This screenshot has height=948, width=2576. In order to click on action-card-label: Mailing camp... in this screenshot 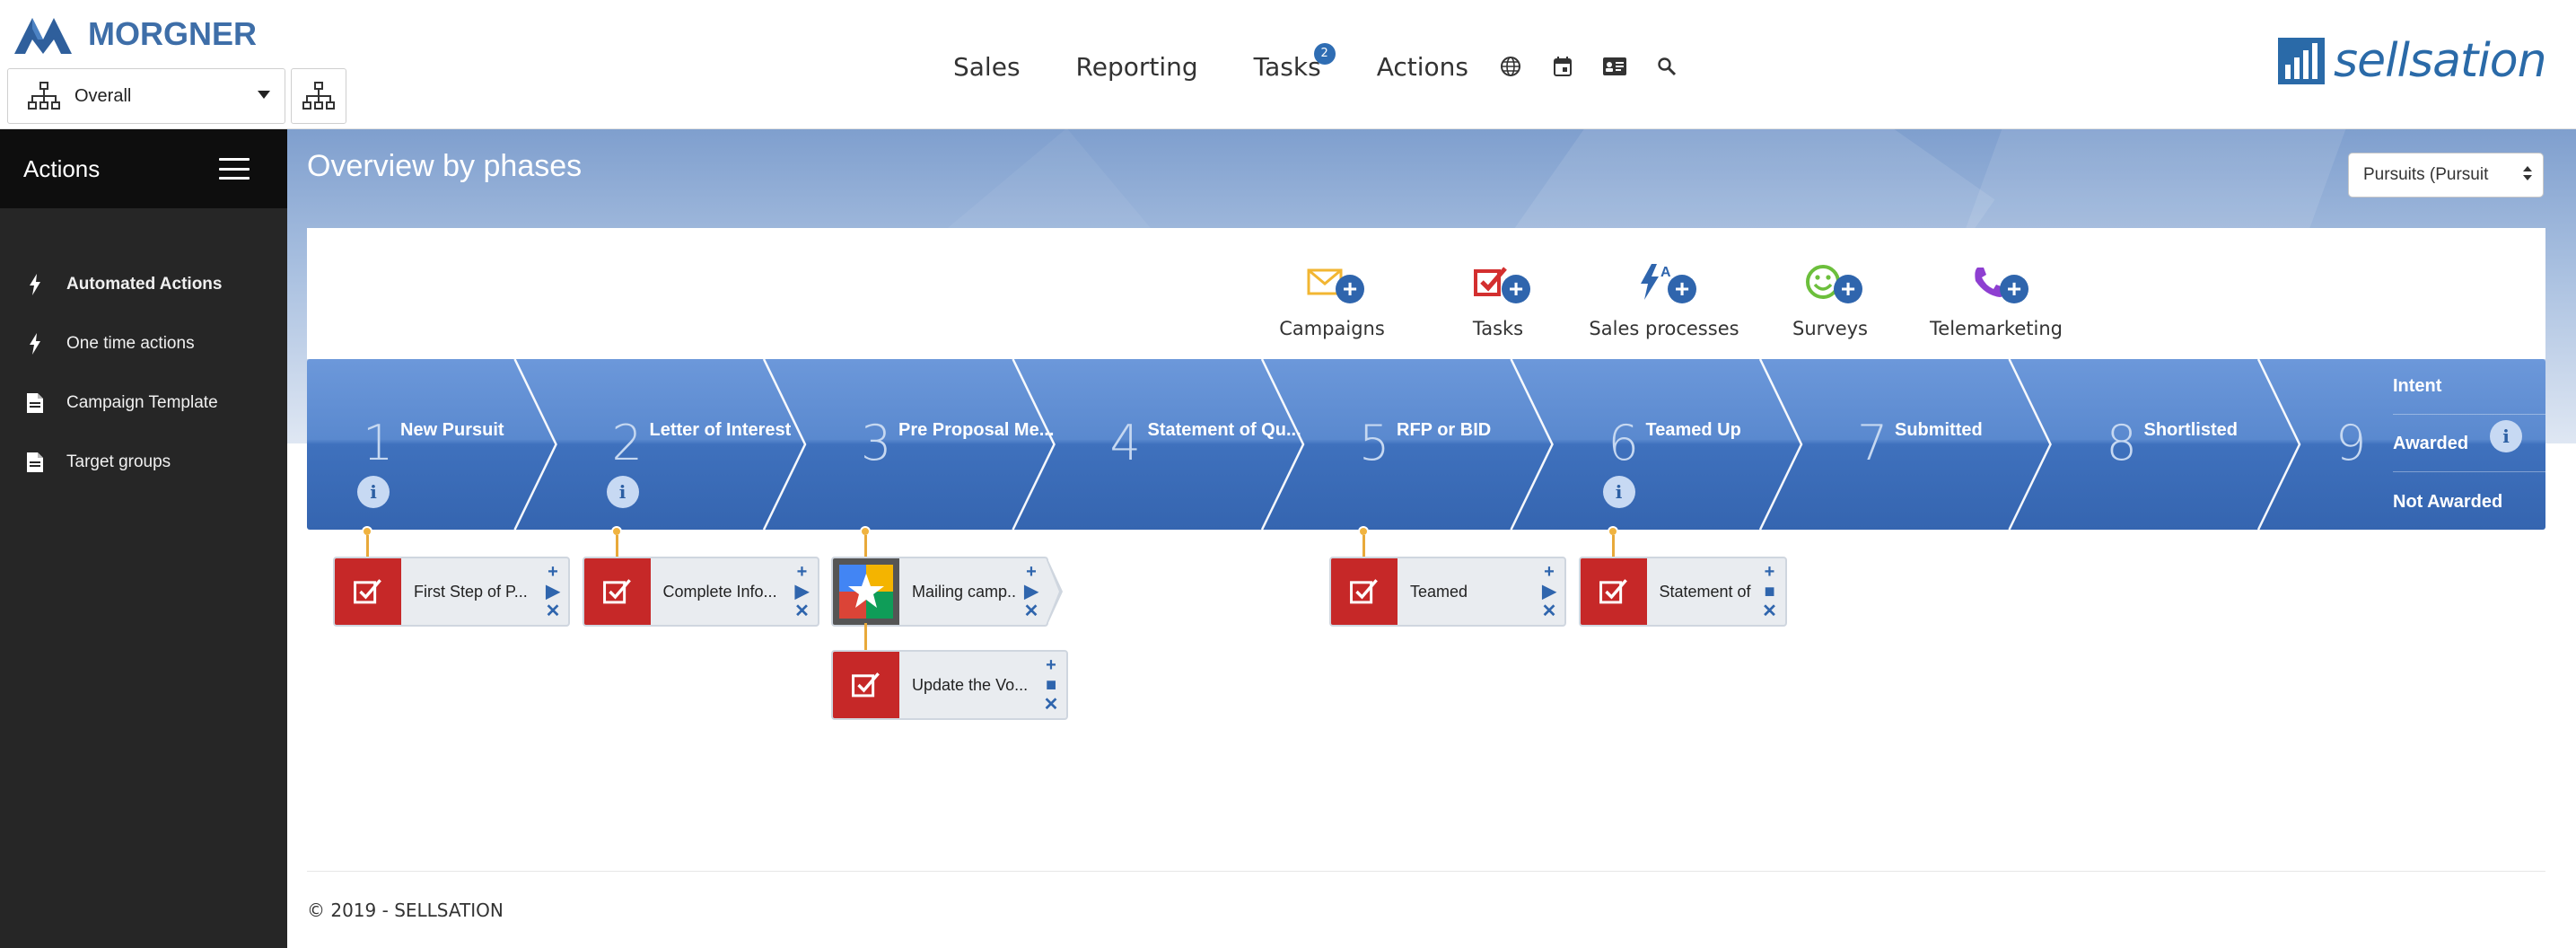, I will do `click(964, 591)`.